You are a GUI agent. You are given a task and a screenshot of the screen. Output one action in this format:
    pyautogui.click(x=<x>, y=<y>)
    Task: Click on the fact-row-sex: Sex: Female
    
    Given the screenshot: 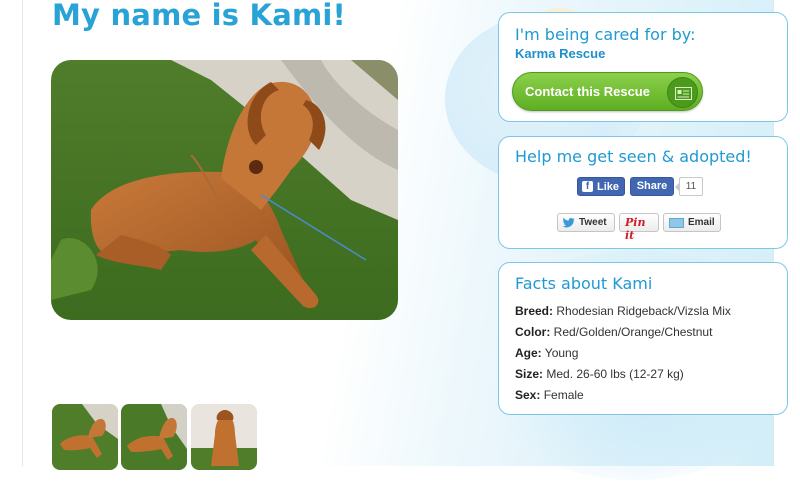 What is the action you would take?
    pyautogui.click(x=549, y=395)
    